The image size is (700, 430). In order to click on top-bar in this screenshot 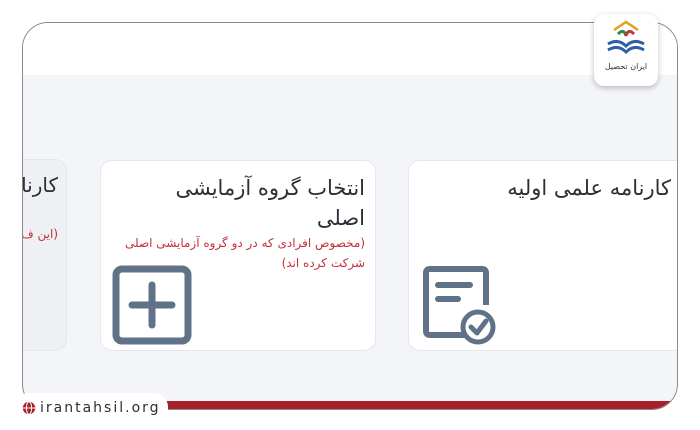, I will do `click(350, 49)`.